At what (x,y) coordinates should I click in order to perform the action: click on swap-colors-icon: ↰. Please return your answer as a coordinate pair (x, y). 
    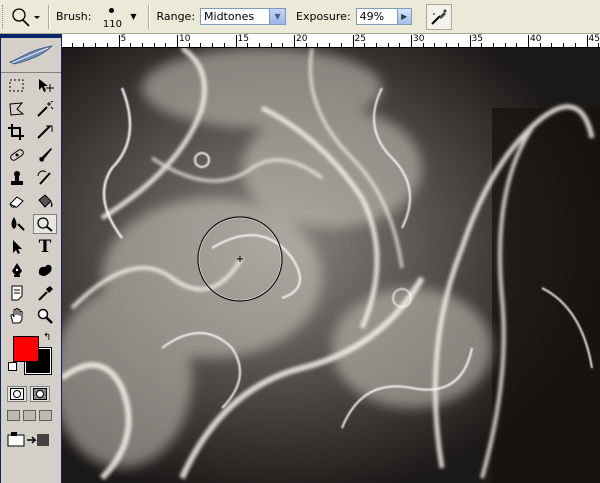
    Looking at the image, I should click on (47, 337).